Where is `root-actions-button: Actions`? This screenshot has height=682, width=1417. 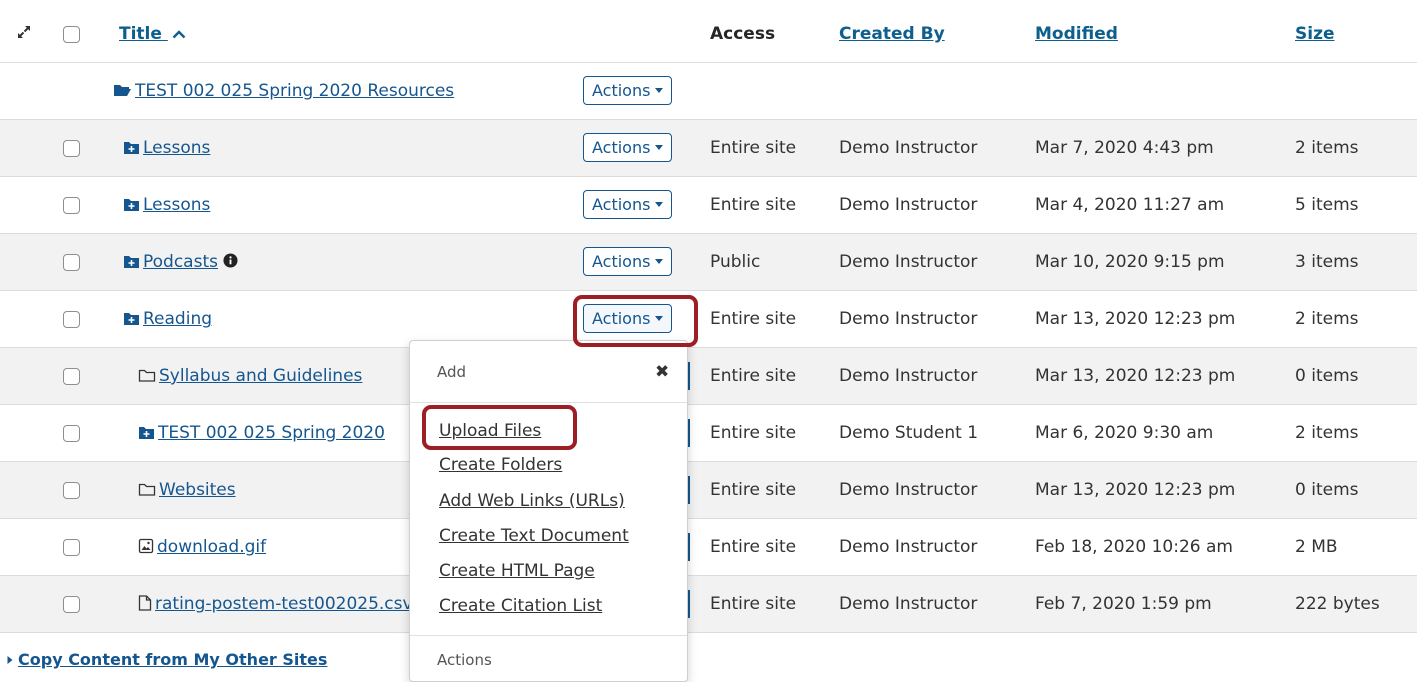
root-actions-button: Actions is located at coordinates (628, 90).